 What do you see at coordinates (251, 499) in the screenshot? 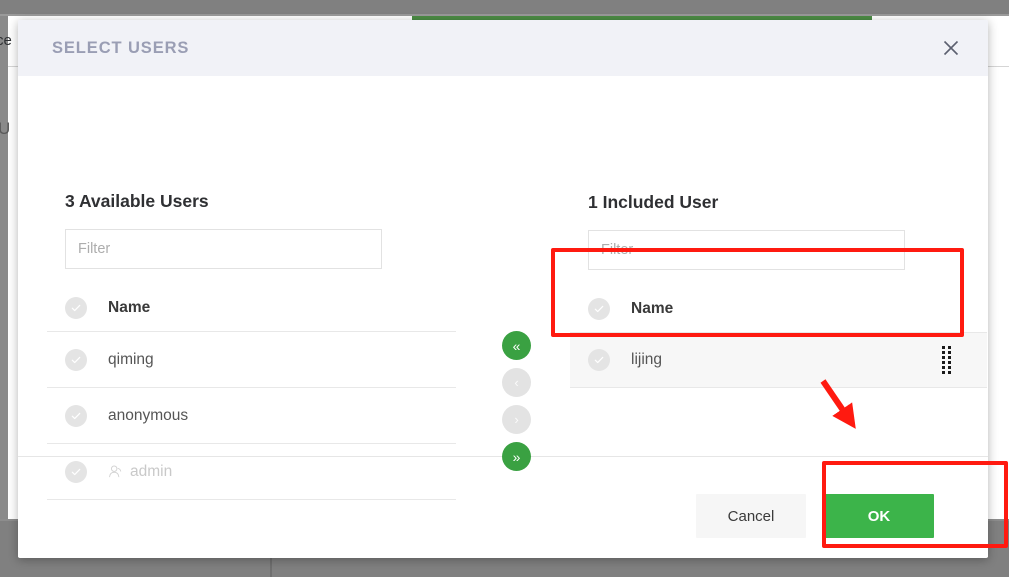
I see `available-table-bottom-border` at bounding box center [251, 499].